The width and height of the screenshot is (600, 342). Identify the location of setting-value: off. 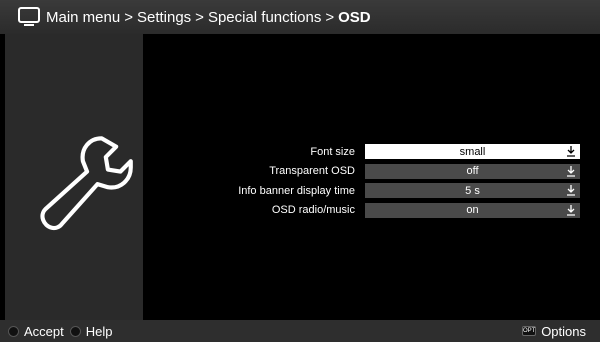
(472, 171).